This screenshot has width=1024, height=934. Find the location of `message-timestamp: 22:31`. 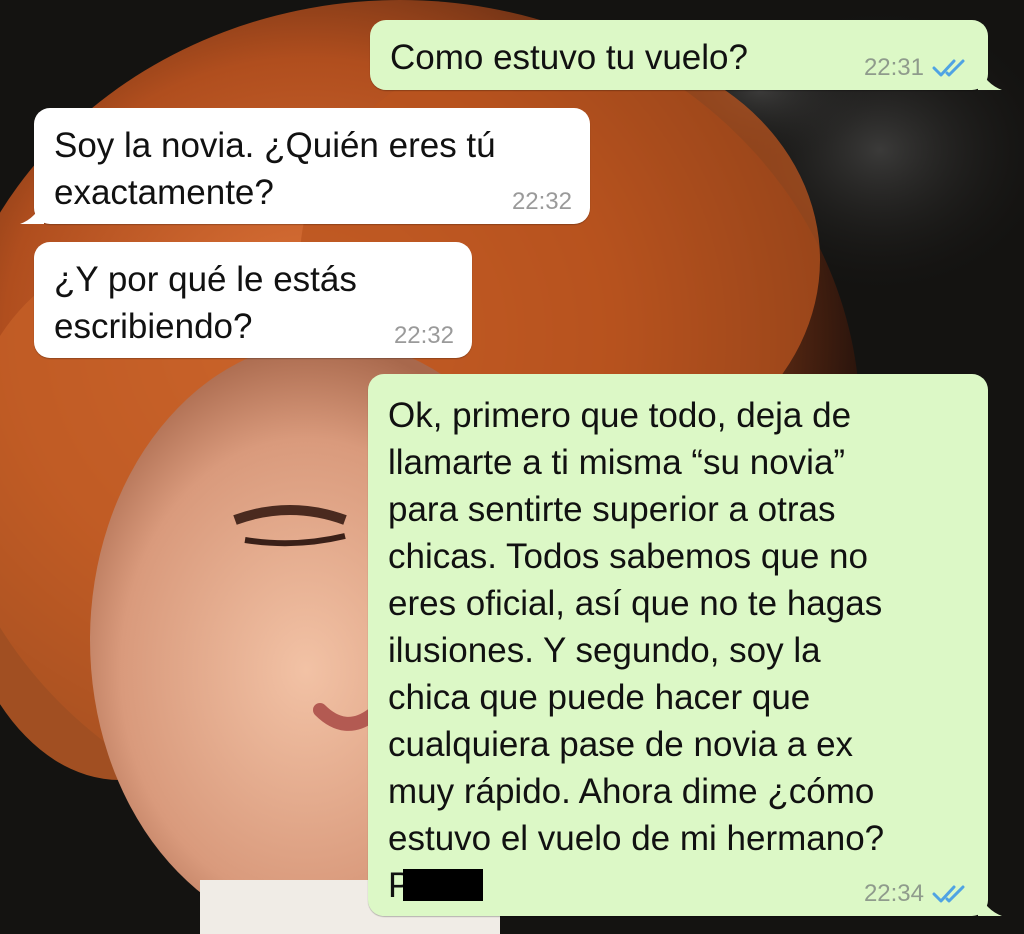

message-timestamp: 22:31 is located at coordinates (893, 67).